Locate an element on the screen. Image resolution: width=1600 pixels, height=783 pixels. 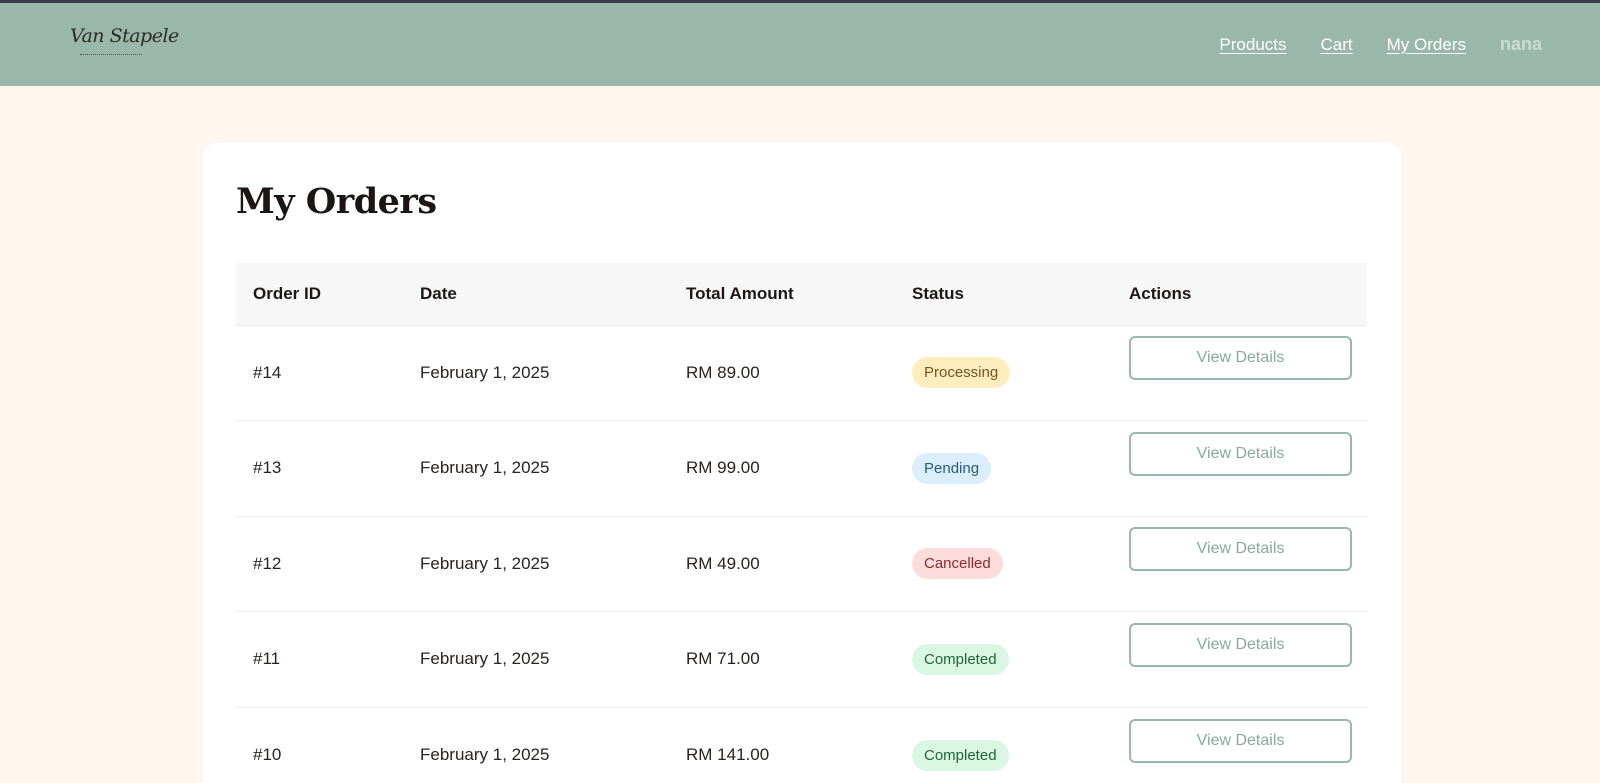
order-id: #12 is located at coordinates (267, 563).